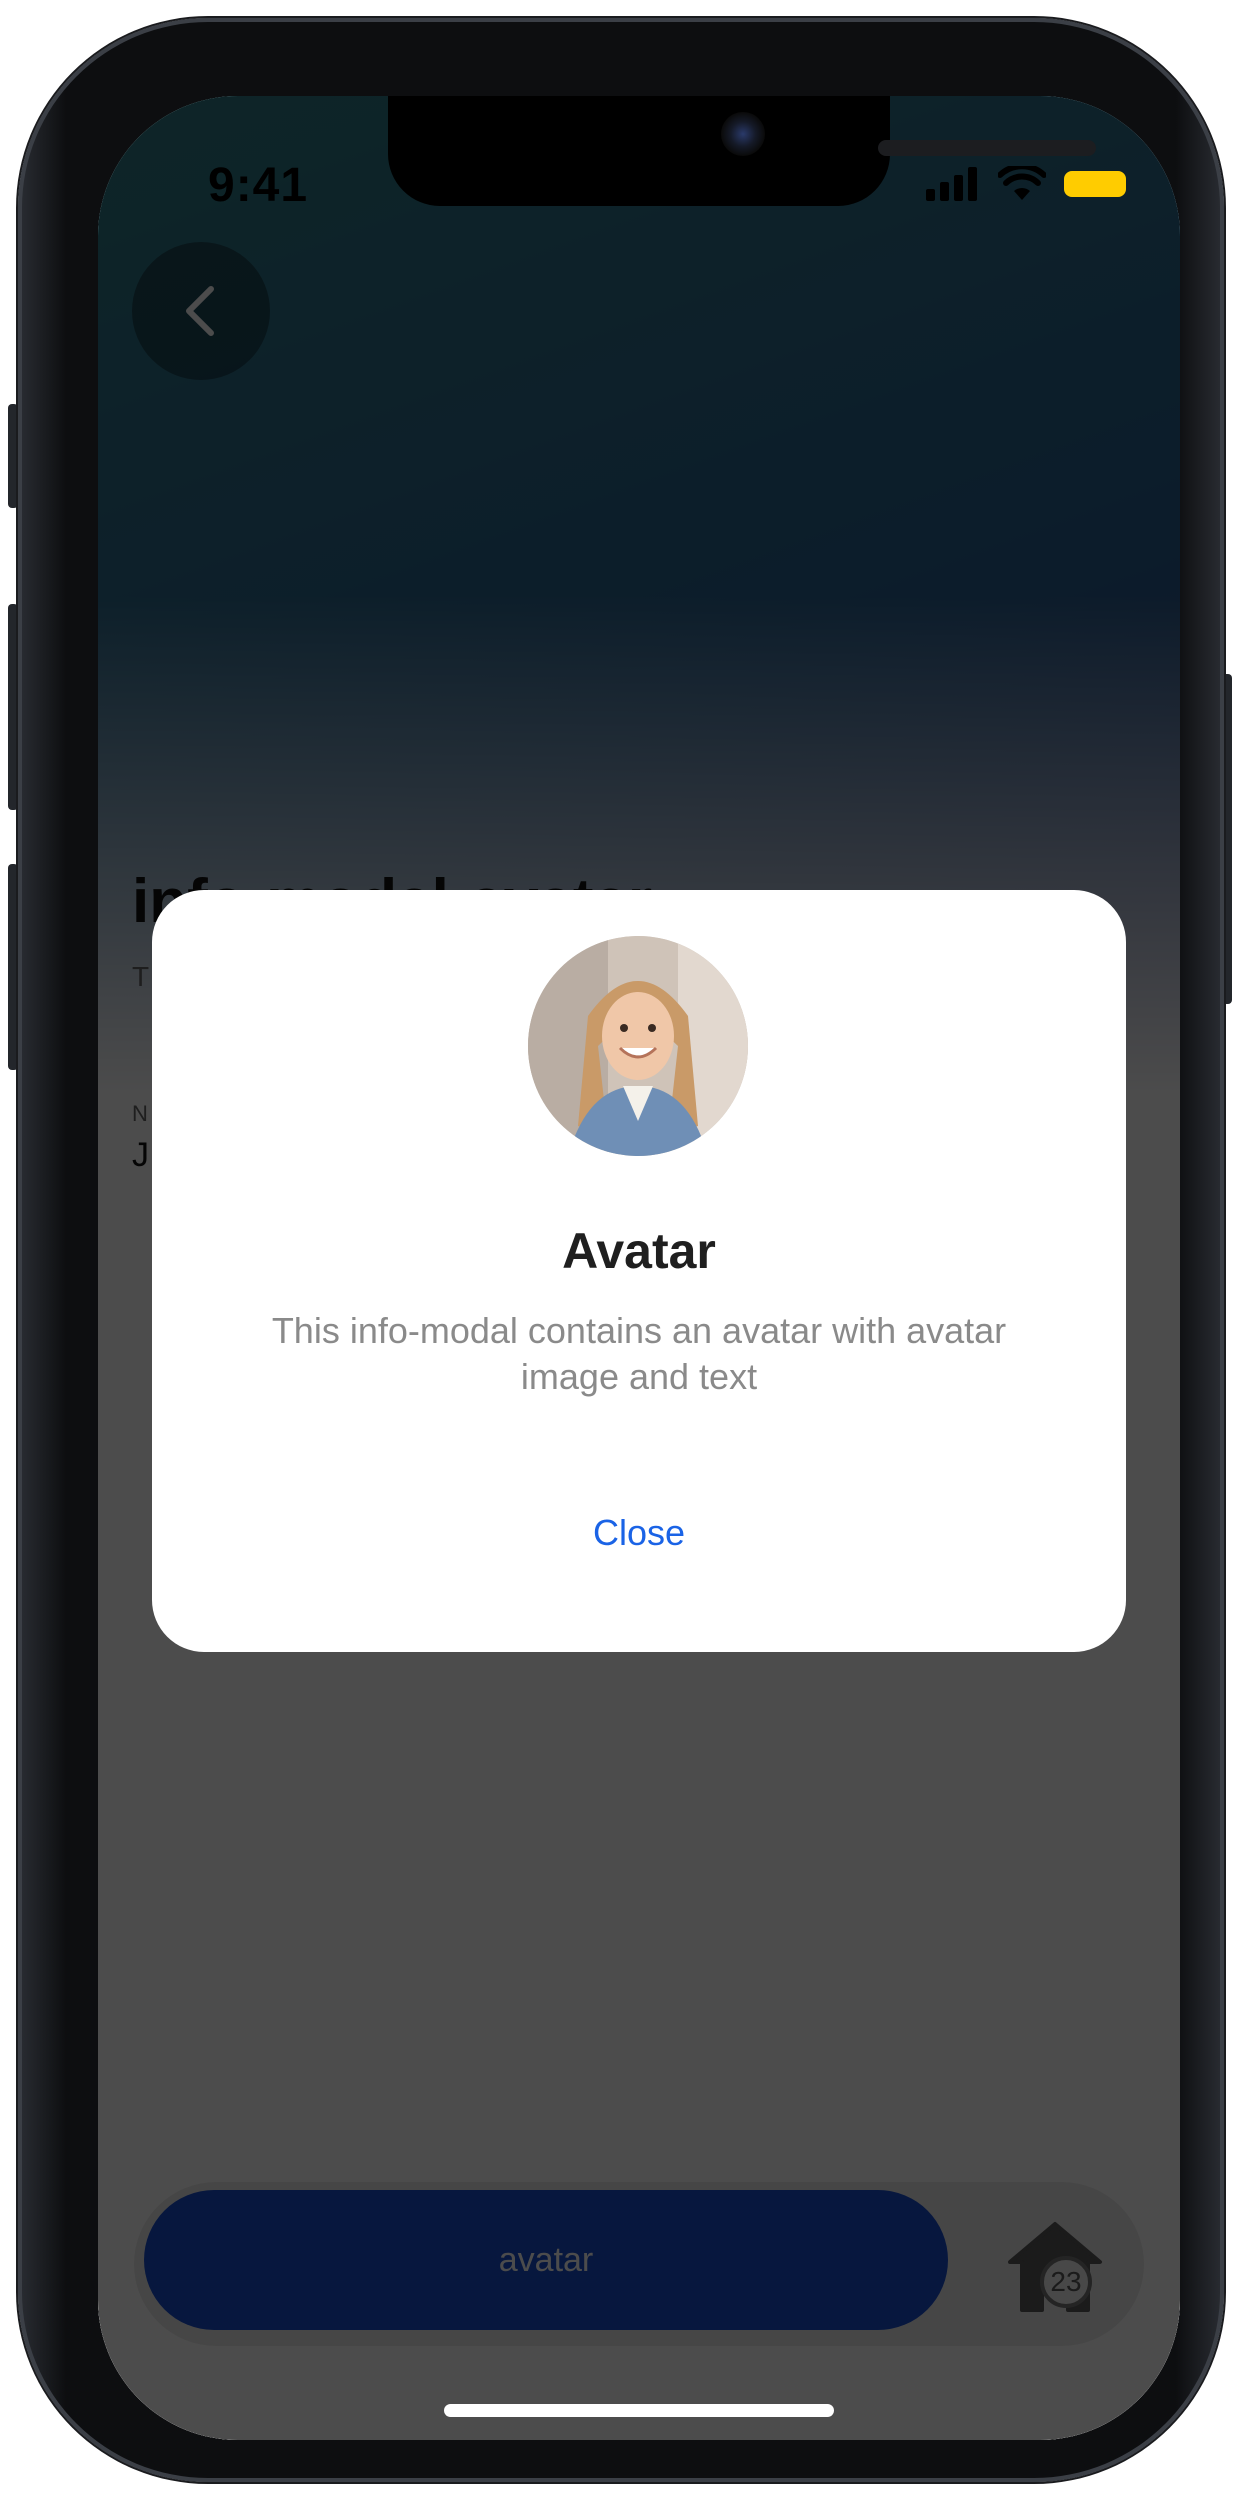 This screenshot has width=1240, height=2500. Describe the element at coordinates (987, 148) in the screenshot. I see `speaker` at that location.